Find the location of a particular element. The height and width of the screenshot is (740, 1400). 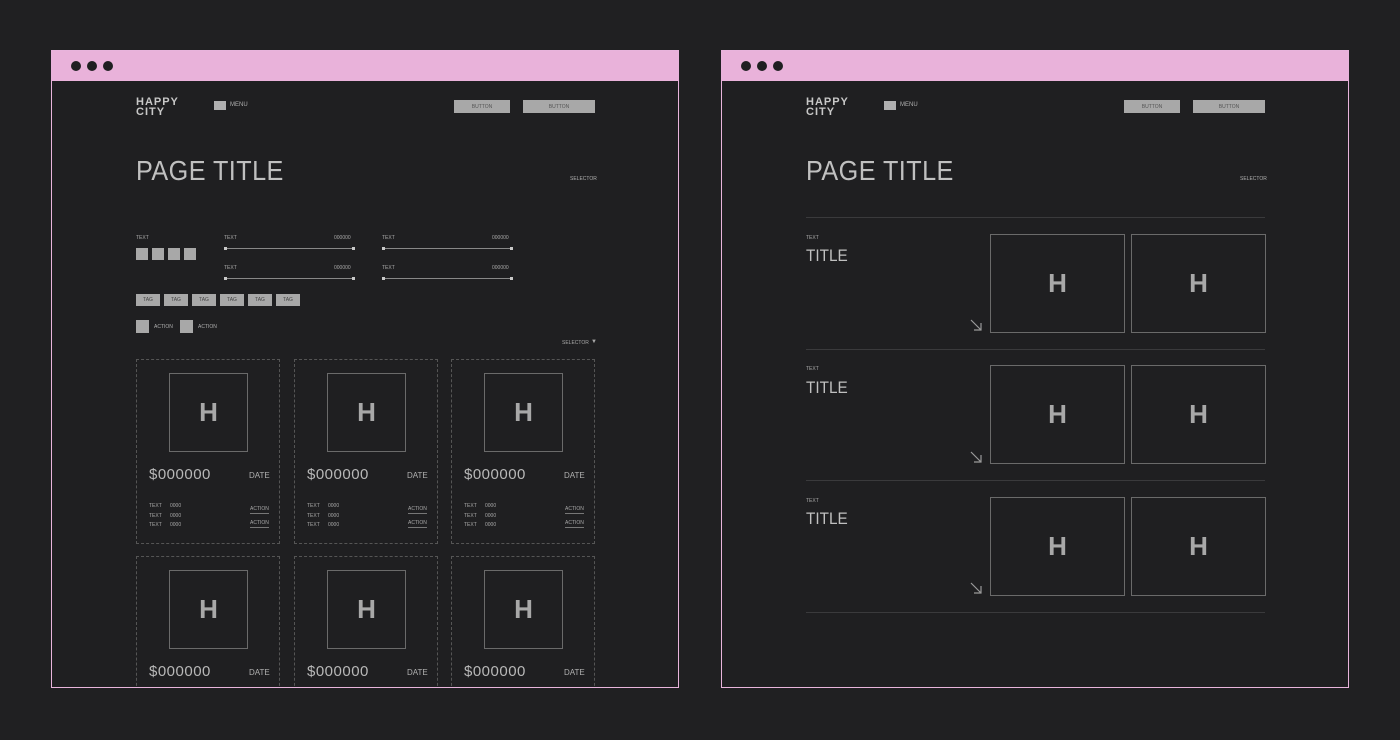

divider is located at coordinates (1035, 612).